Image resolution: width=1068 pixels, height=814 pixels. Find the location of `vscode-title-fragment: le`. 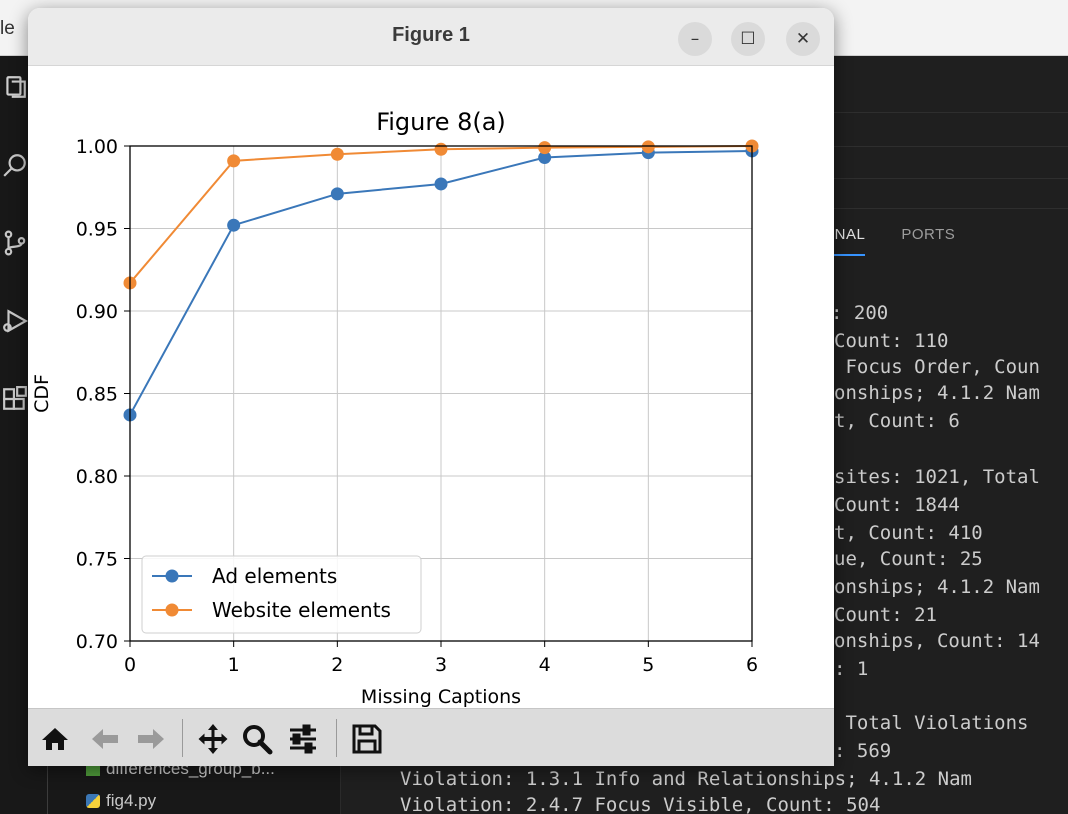

vscode-title-fragment: le is located at coordinates (7, 28).